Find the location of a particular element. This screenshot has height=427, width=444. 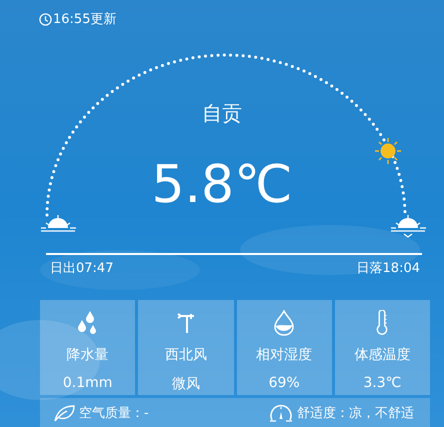

sunrise-time: 日出07:47 is located at coordinates (82, 268).